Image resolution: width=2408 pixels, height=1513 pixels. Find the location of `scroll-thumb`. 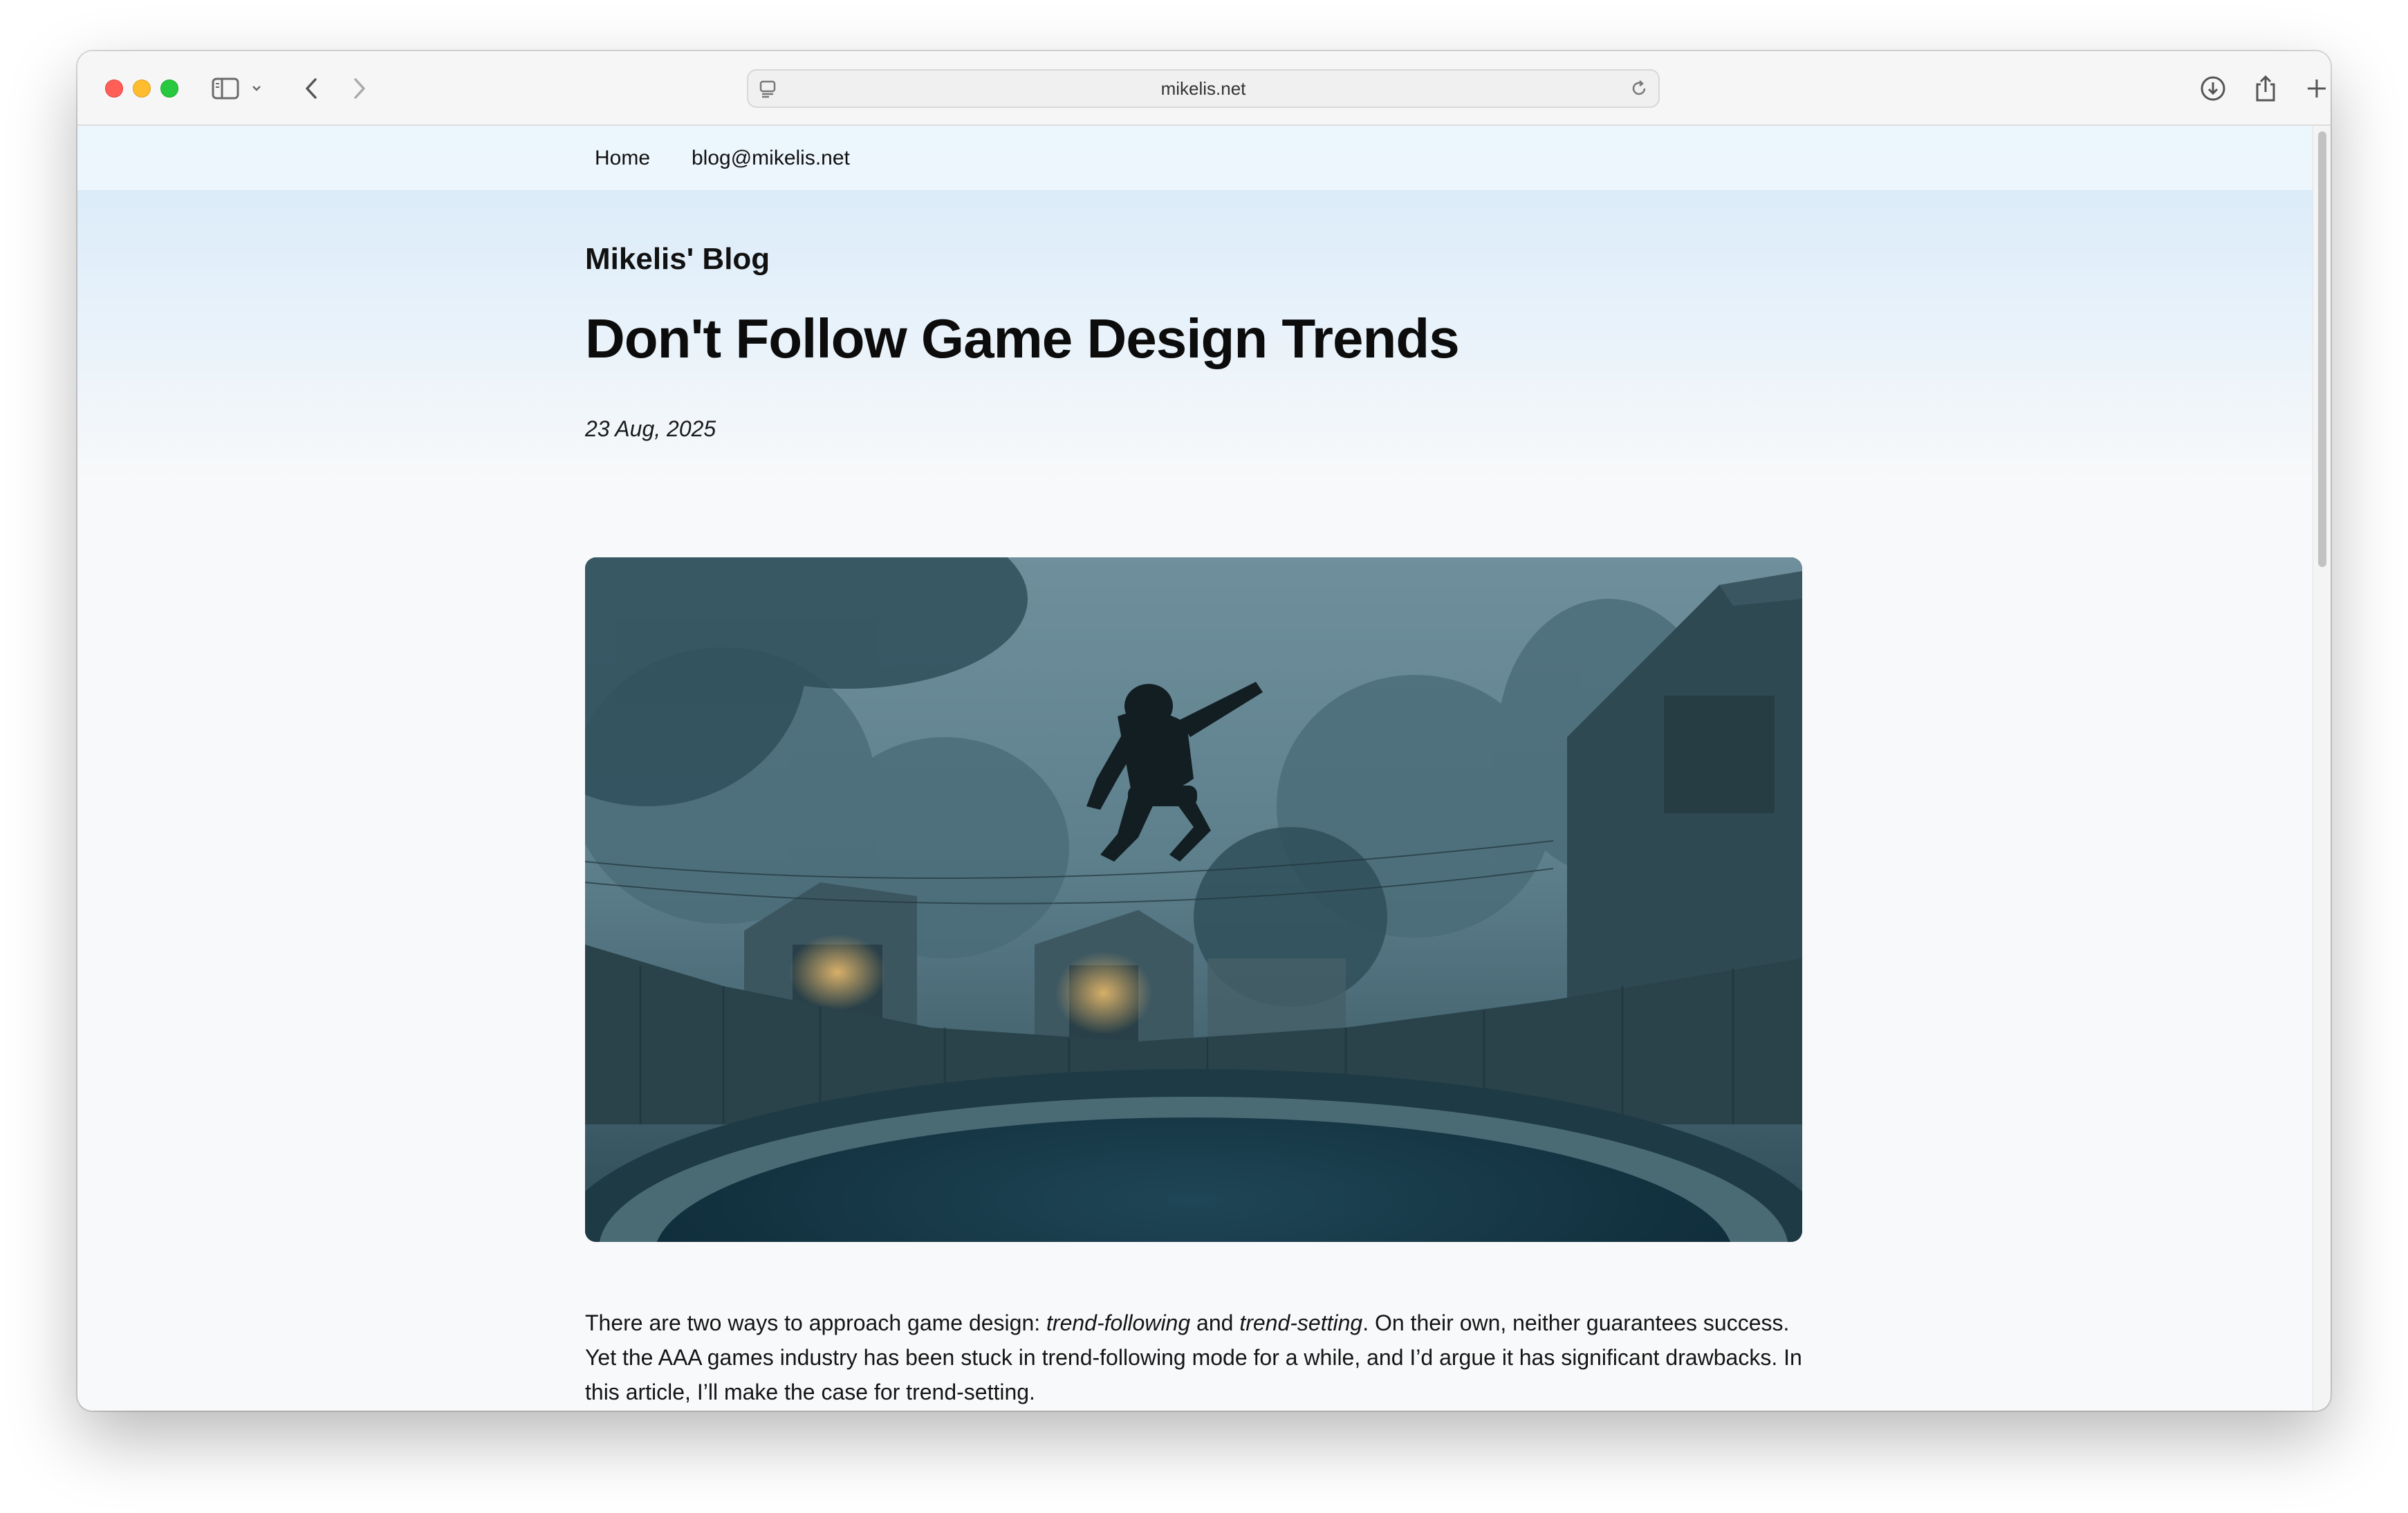

scroll-thumb is located at coordinates (2322, 349).